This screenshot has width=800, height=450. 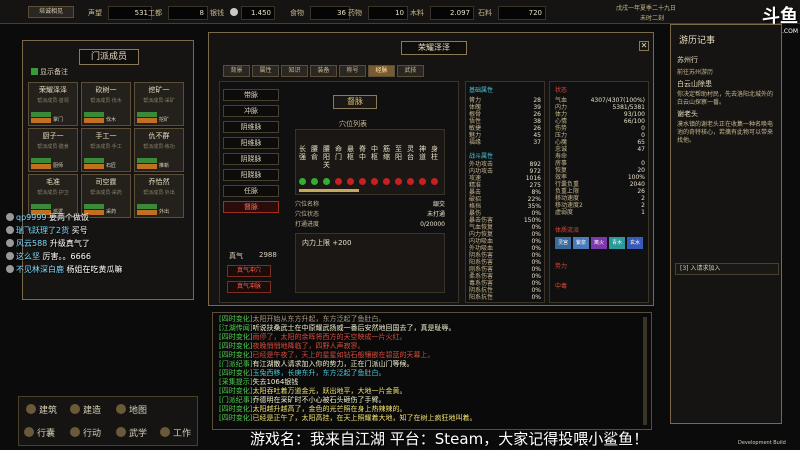 I want to click on member-card: 乔恰然 帮派成员·外出 外出, so click(x=159, y=196).